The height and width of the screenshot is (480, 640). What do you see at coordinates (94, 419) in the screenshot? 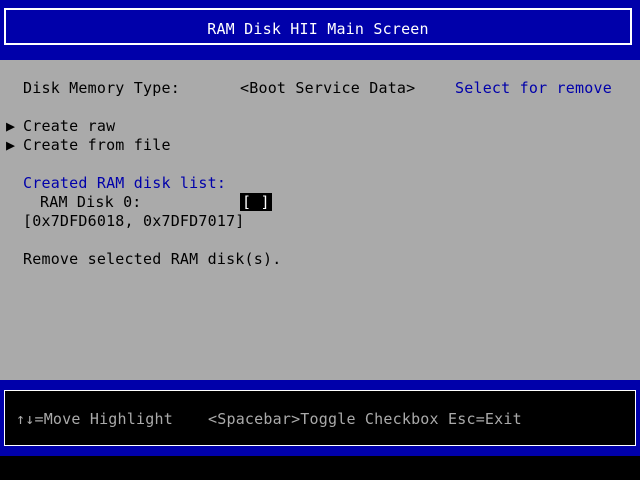
I see `move-highlight-hint: ↑↓=Move Highlight` at bounding box center [94, 419].